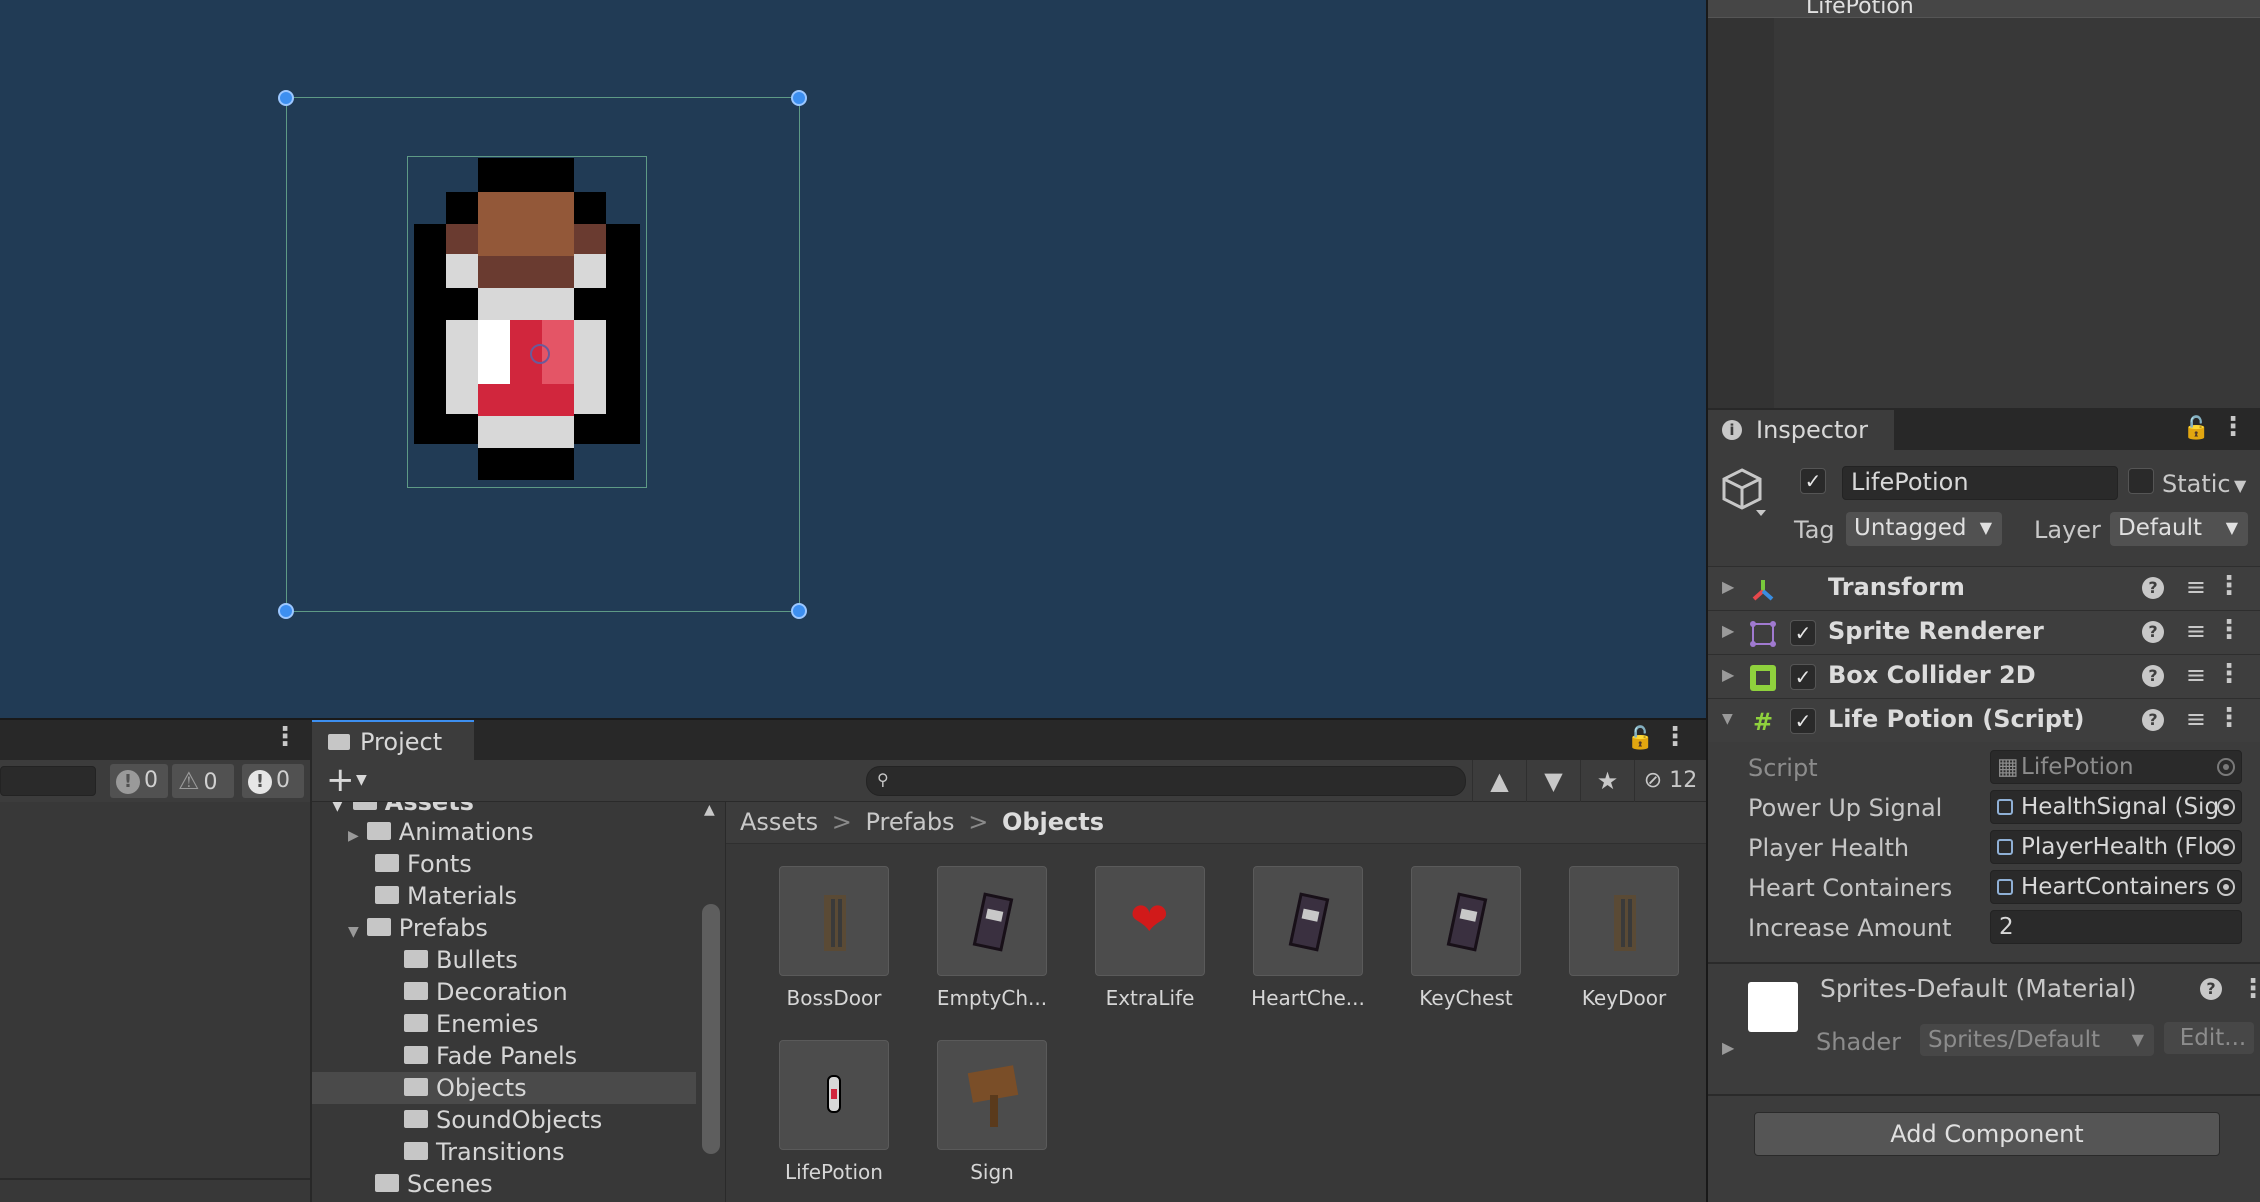  What do you see at coordinates (393, 740) in the screenshot?
I see `tab-project: Project` at bounding box center [393, 740].